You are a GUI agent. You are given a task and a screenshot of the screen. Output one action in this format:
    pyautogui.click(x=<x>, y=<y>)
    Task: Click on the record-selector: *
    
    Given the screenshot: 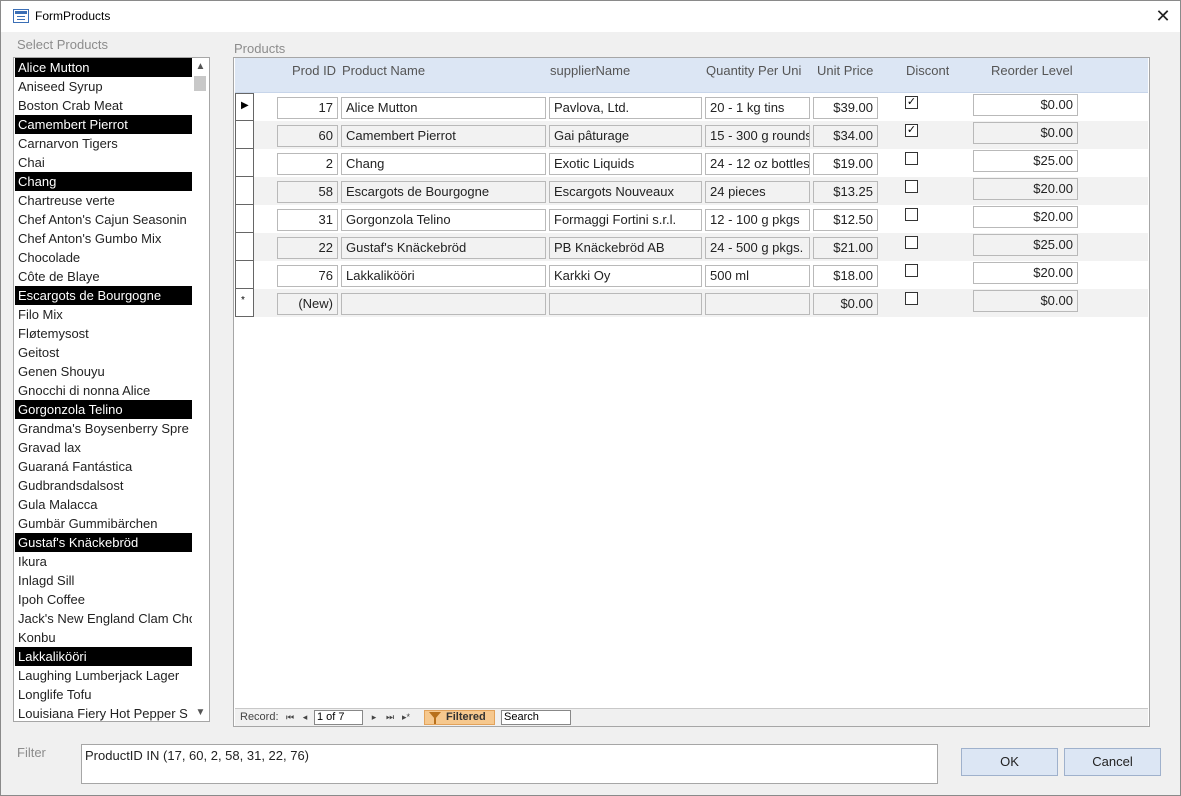 What is the action you would take?
    pyautogui.click(x=244, y=303)
    